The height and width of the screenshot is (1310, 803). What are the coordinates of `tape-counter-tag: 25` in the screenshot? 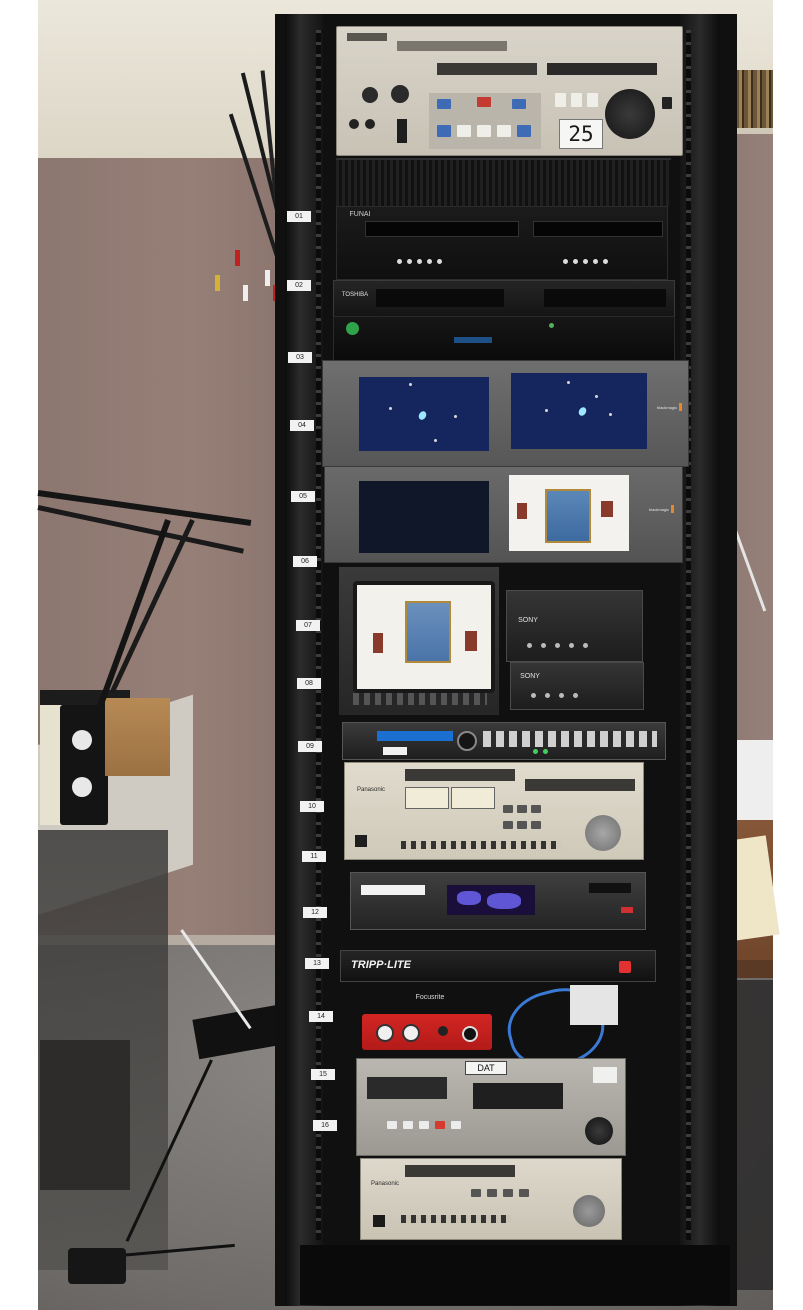 It's located at (581, 134).